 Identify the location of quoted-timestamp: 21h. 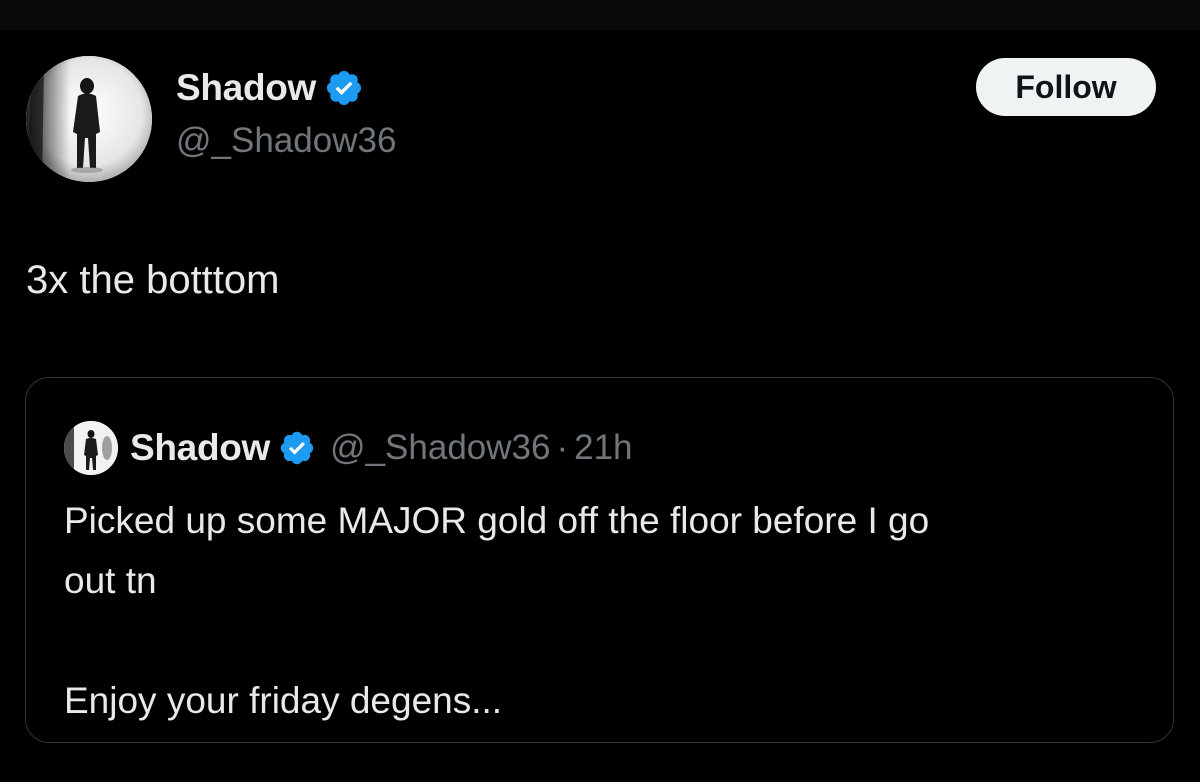
(603, 448).